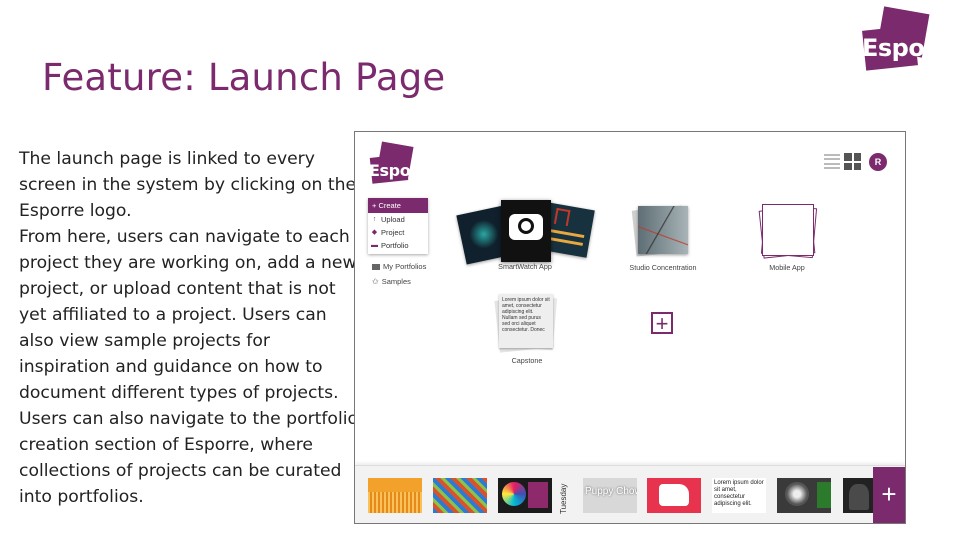 The width and height of the screenshot is (960, 540). Describe the element at coordinates (374, 232) in the screenshot. I see `project-icon: ◆` at that location.